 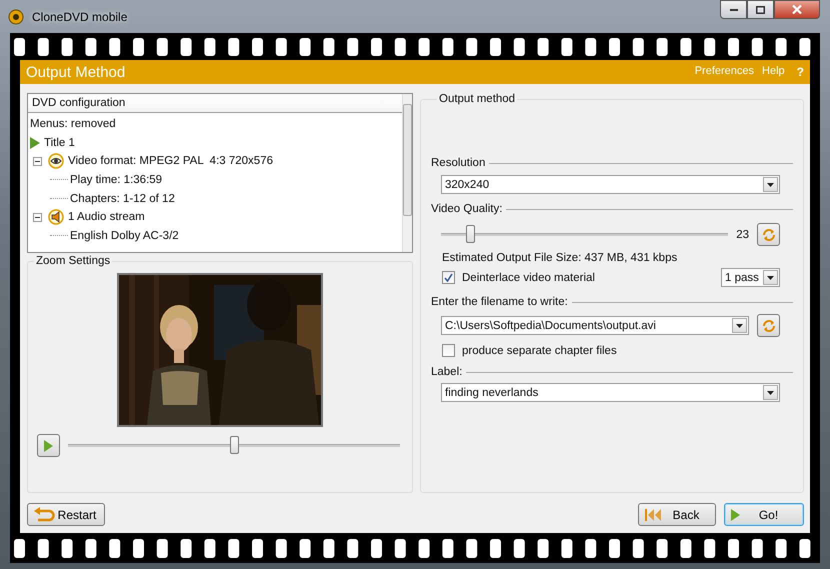 I want to click on return-arrow-icon, so click(x=45, y=514).